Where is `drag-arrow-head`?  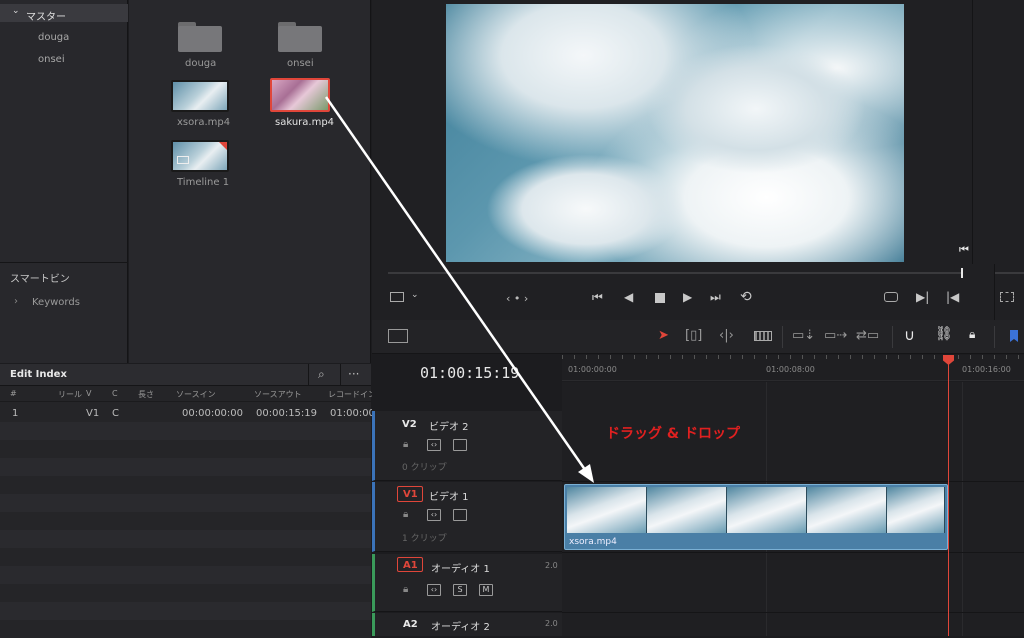
drag-arrow-head is located at coordinates (586, 473).